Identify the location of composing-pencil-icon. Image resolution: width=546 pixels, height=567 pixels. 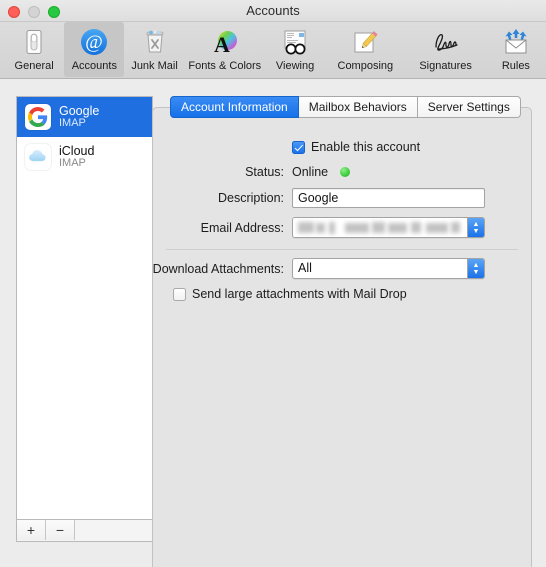
(365, 42).